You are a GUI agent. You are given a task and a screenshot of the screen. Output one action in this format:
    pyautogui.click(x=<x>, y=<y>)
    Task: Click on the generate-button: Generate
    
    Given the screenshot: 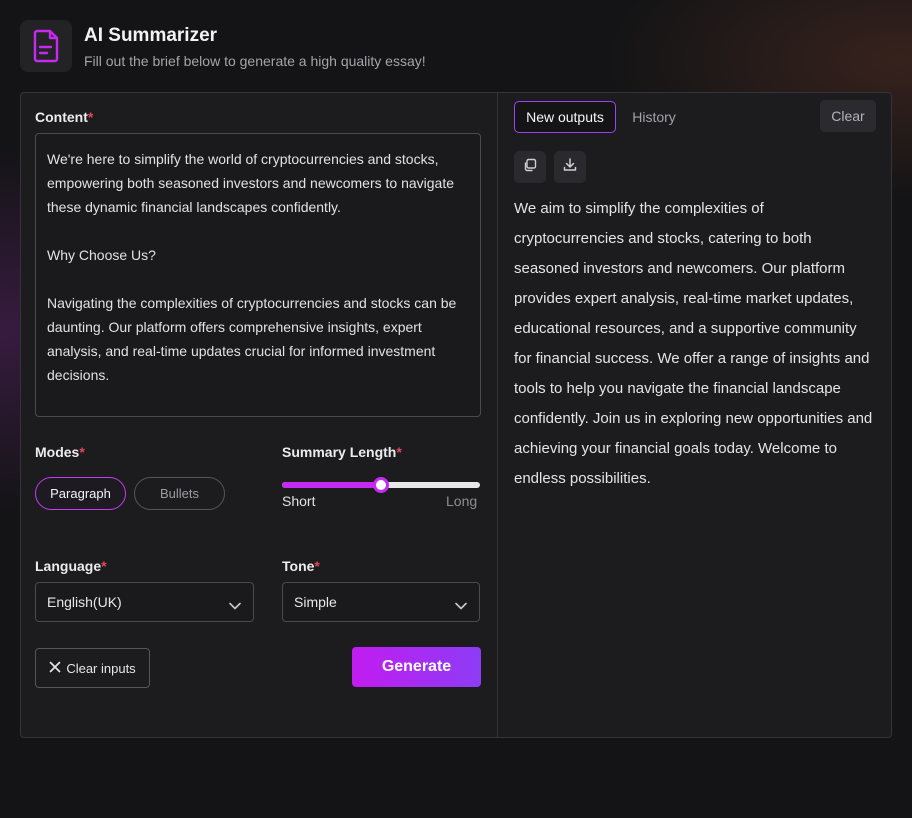 What is the action you would take?
    pyautogui.click(x=416, y=667)
    